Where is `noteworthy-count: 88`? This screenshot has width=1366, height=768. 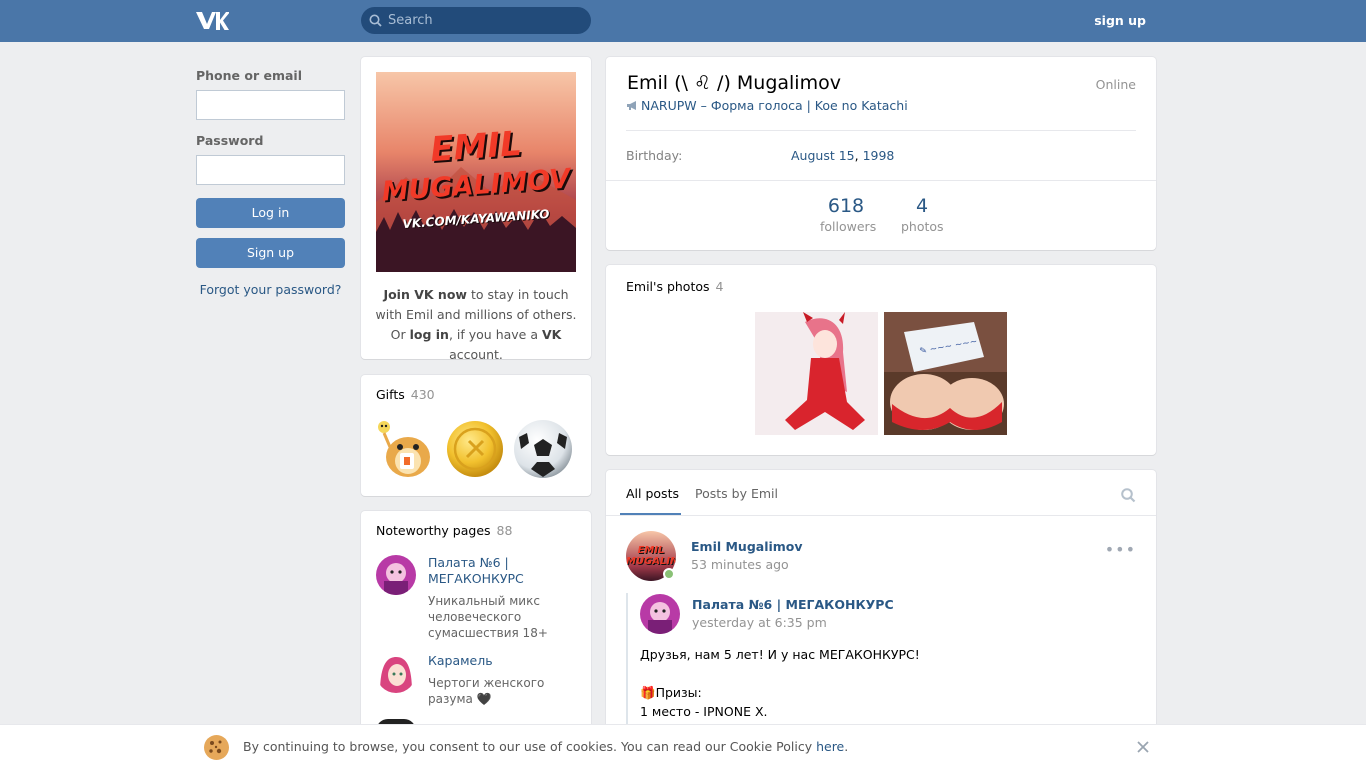
noteworthy-count: 88 is located at coordinates (504, 530).